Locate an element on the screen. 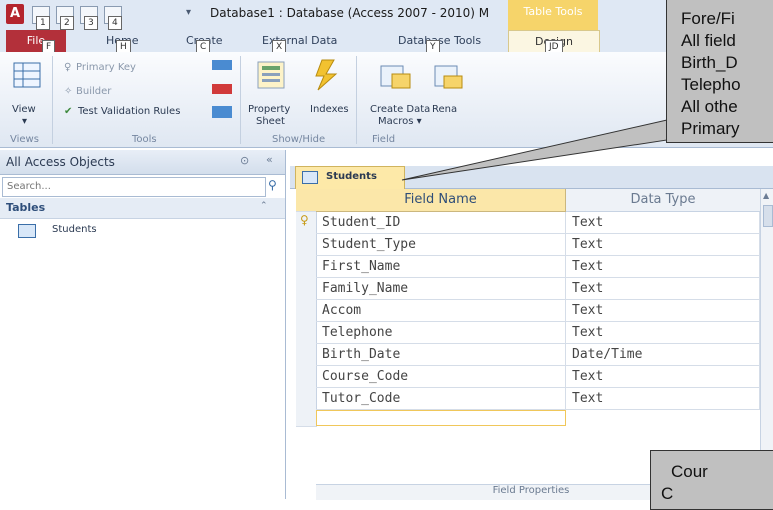 Image resolution: width=773 pixels, height=510 pixels. scrollbar-thumb is located at coordinates (768, 216).